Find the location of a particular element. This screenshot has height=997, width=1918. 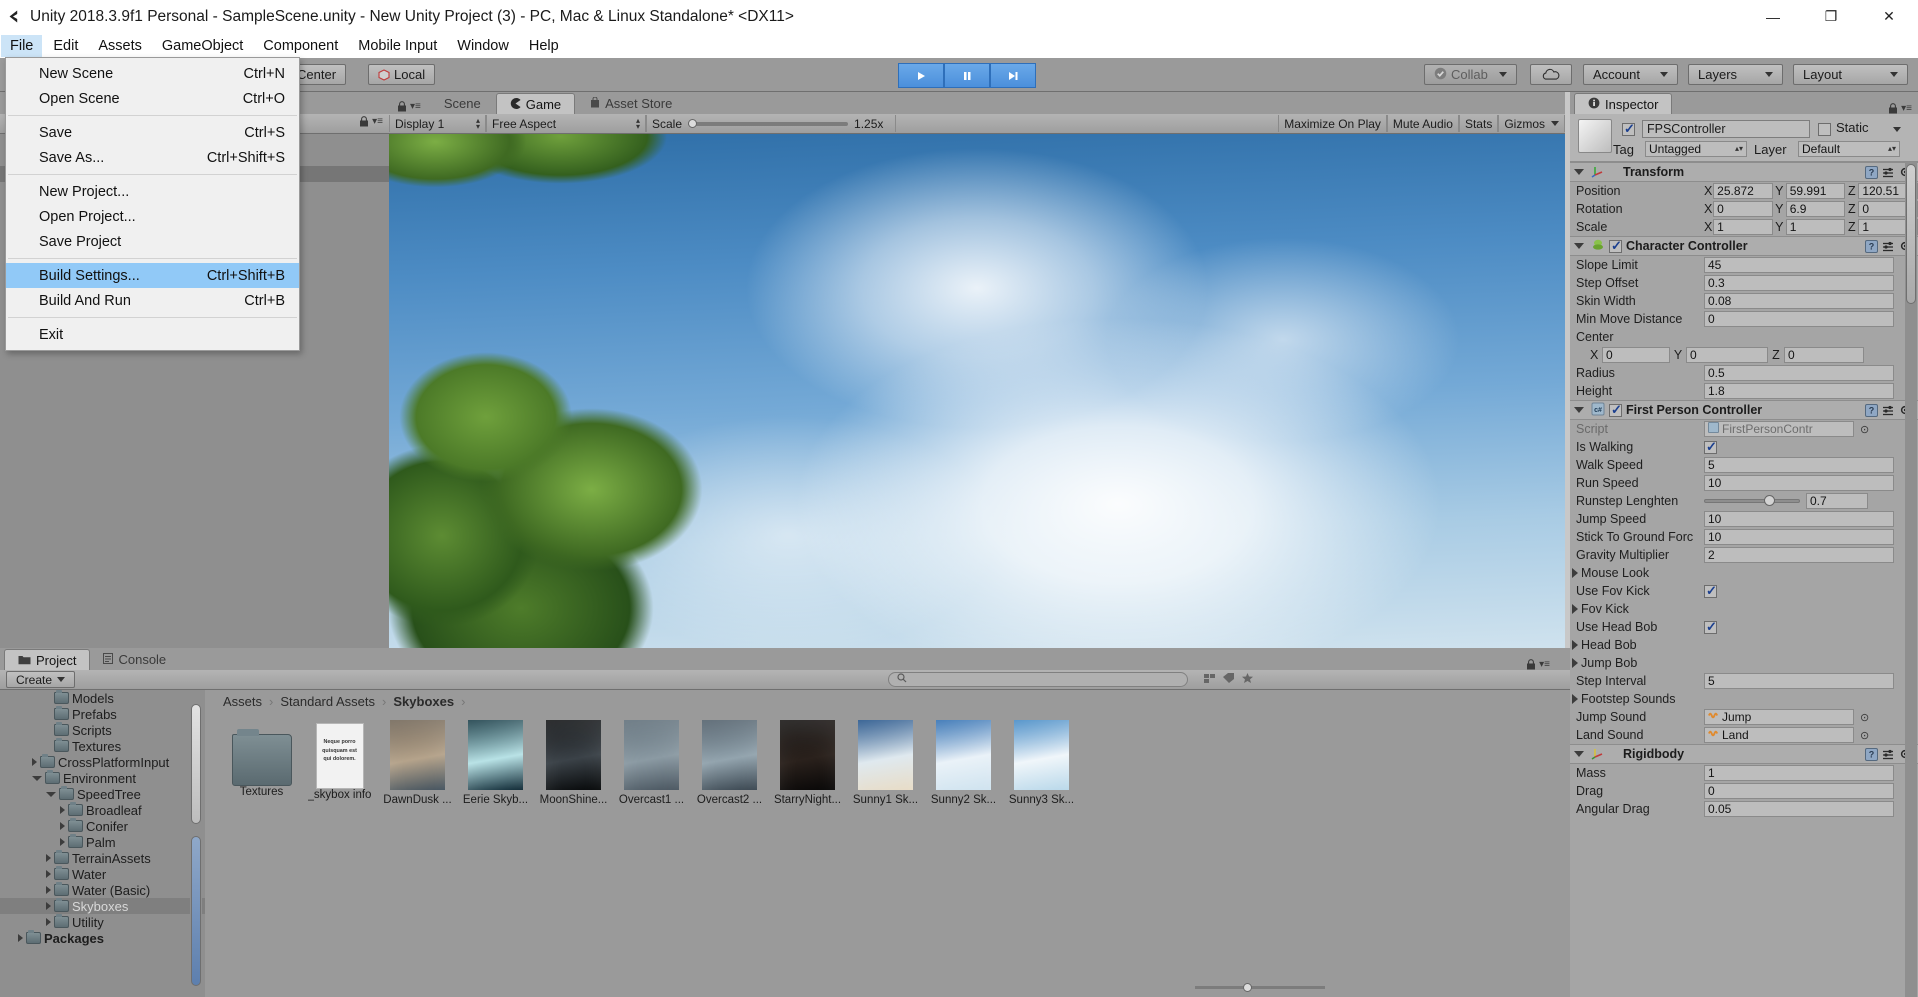

menu-edit: Edit is located at coordinates (65, 46).